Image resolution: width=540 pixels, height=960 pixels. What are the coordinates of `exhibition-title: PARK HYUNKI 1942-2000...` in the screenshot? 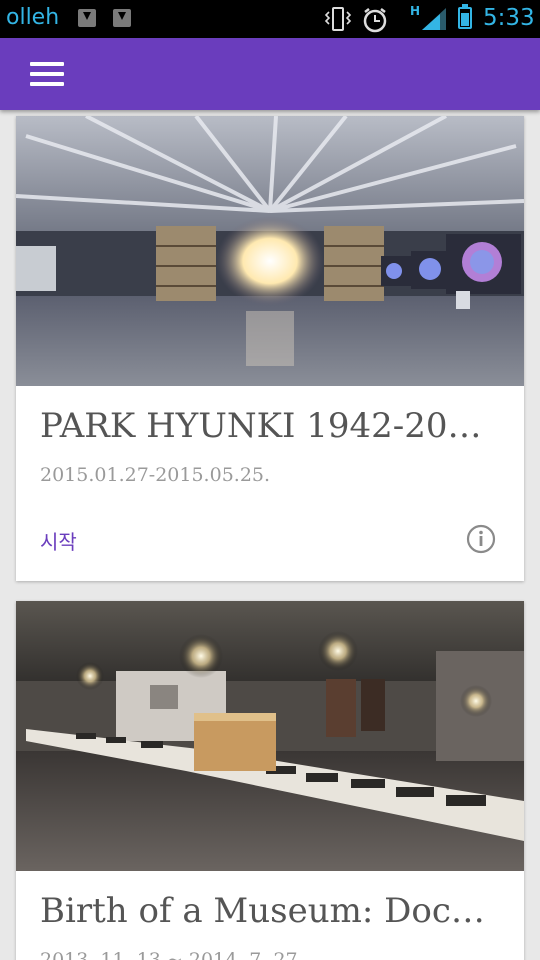 It's located at (270, 426).